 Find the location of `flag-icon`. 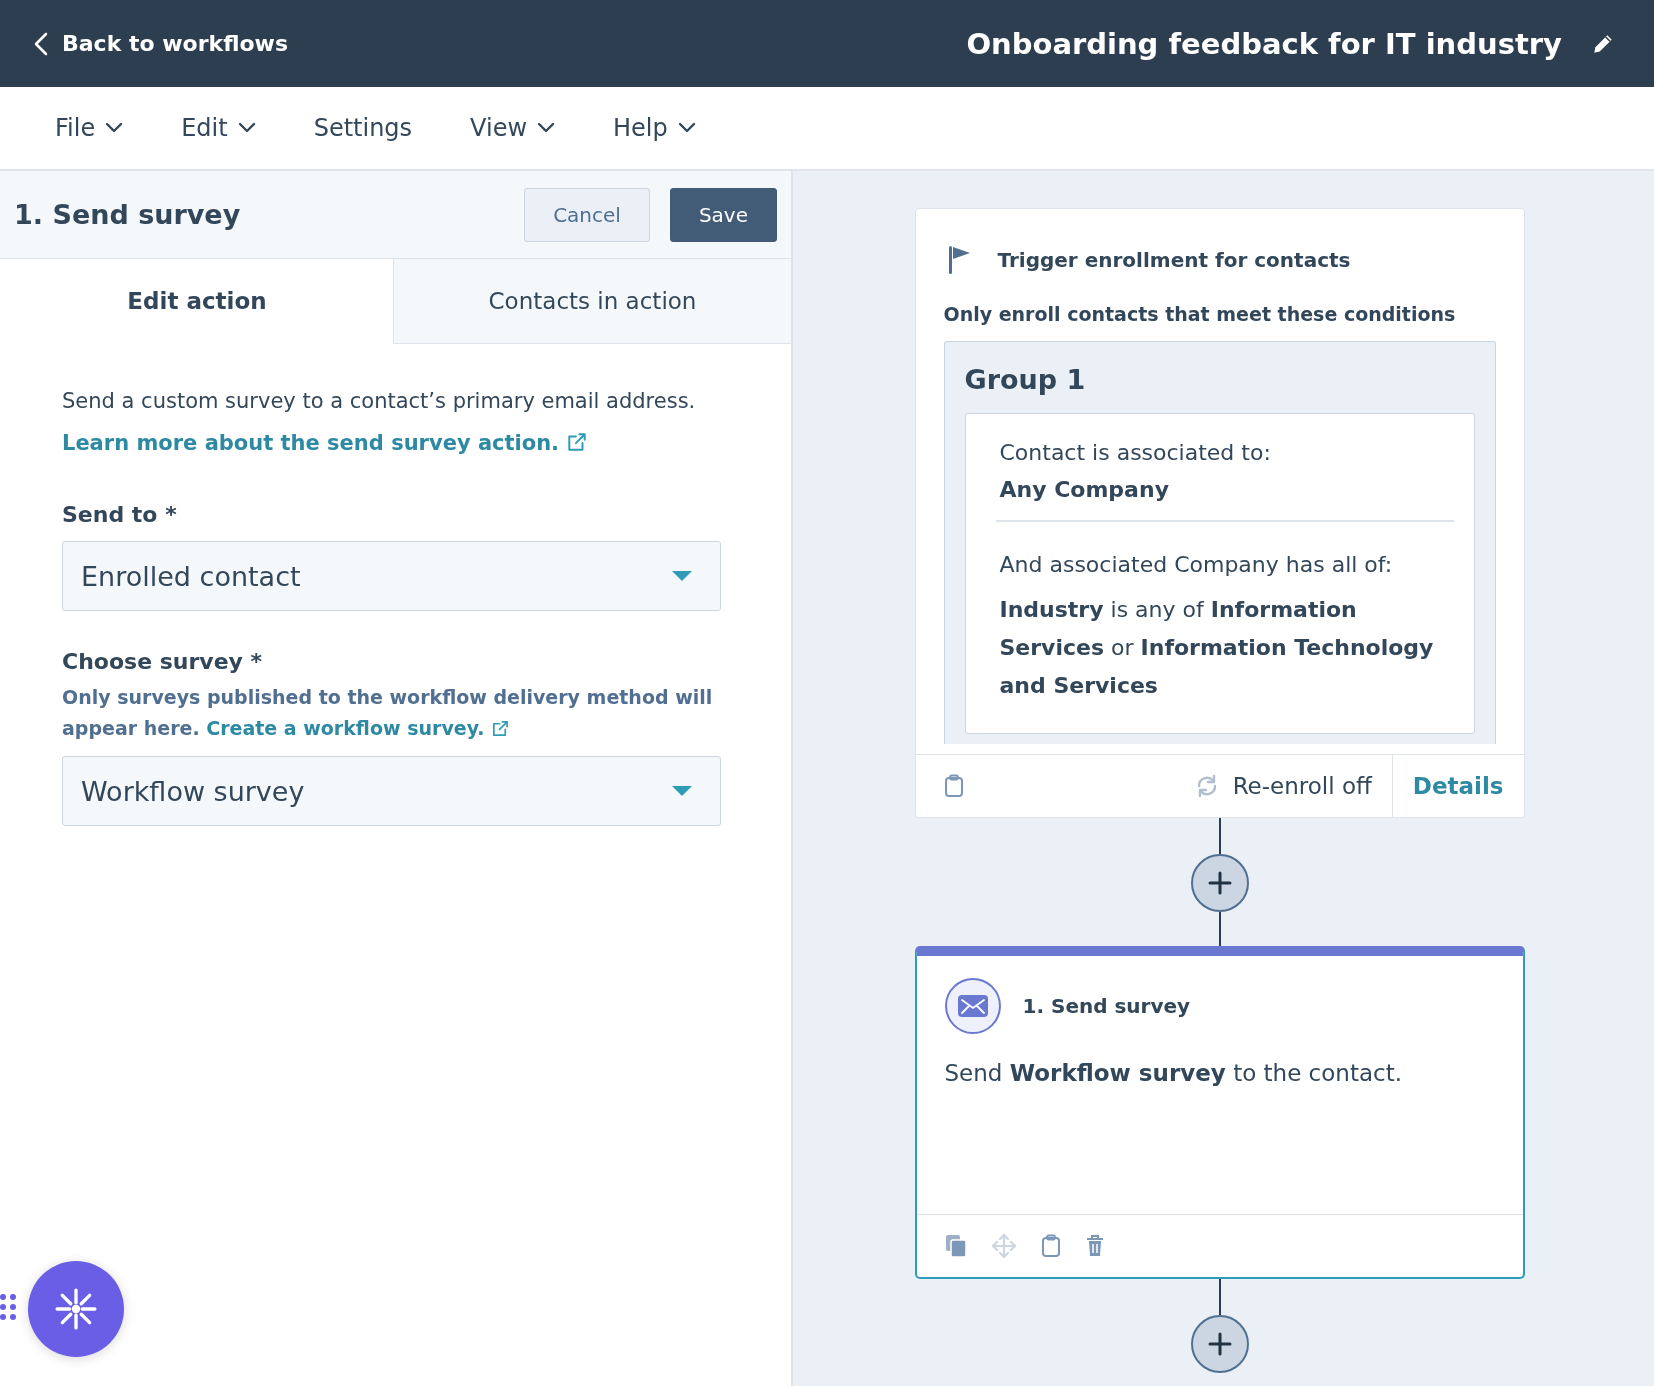

flag-icon is located at coordinates (959, 260).